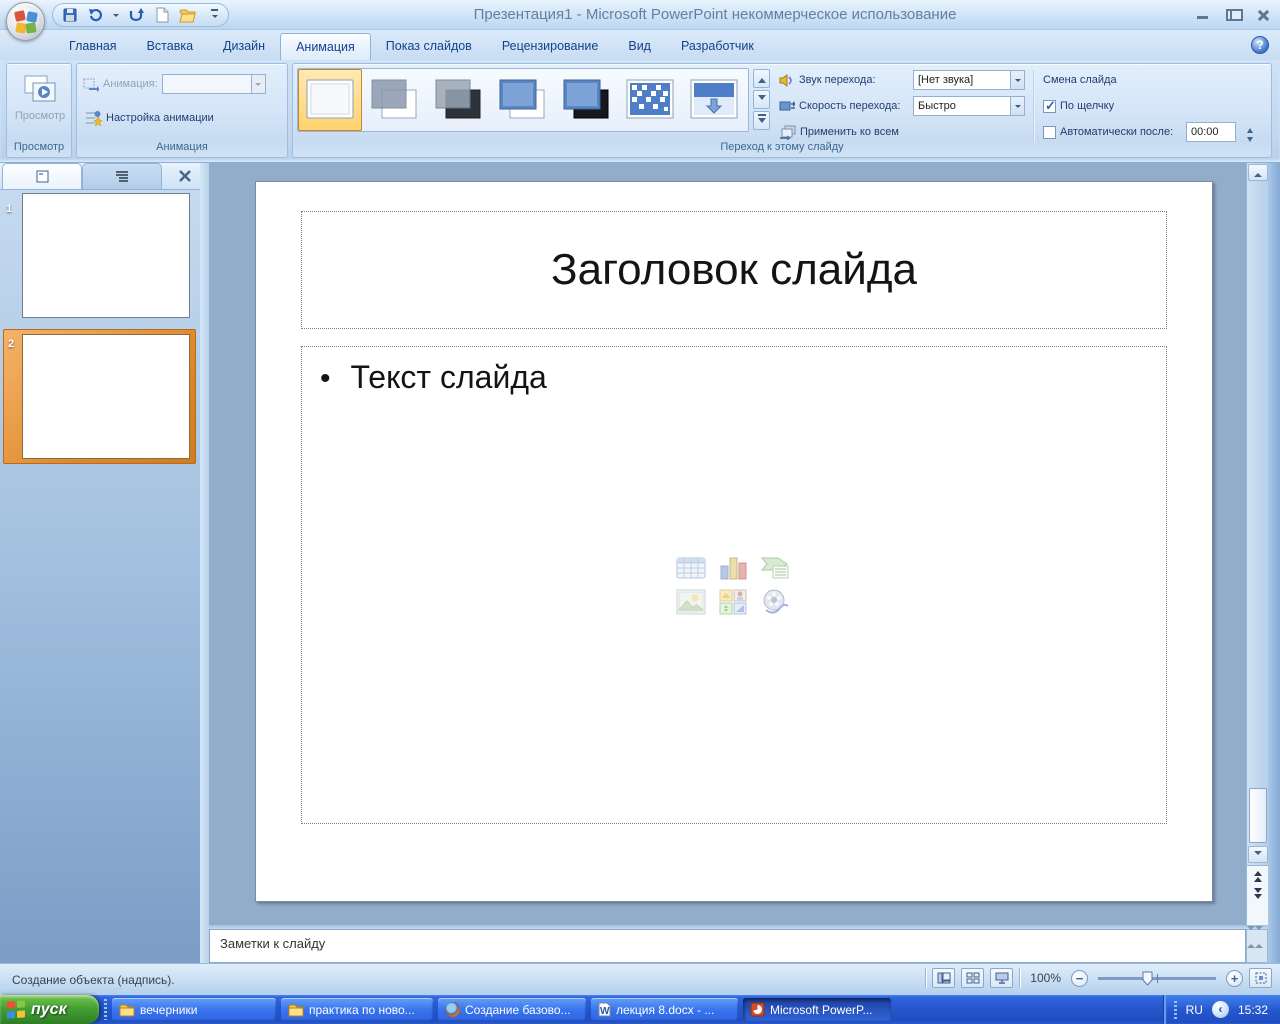  Describe the element at coordinates (70, 15) in the screenshot. I see `save-icon` at that location.